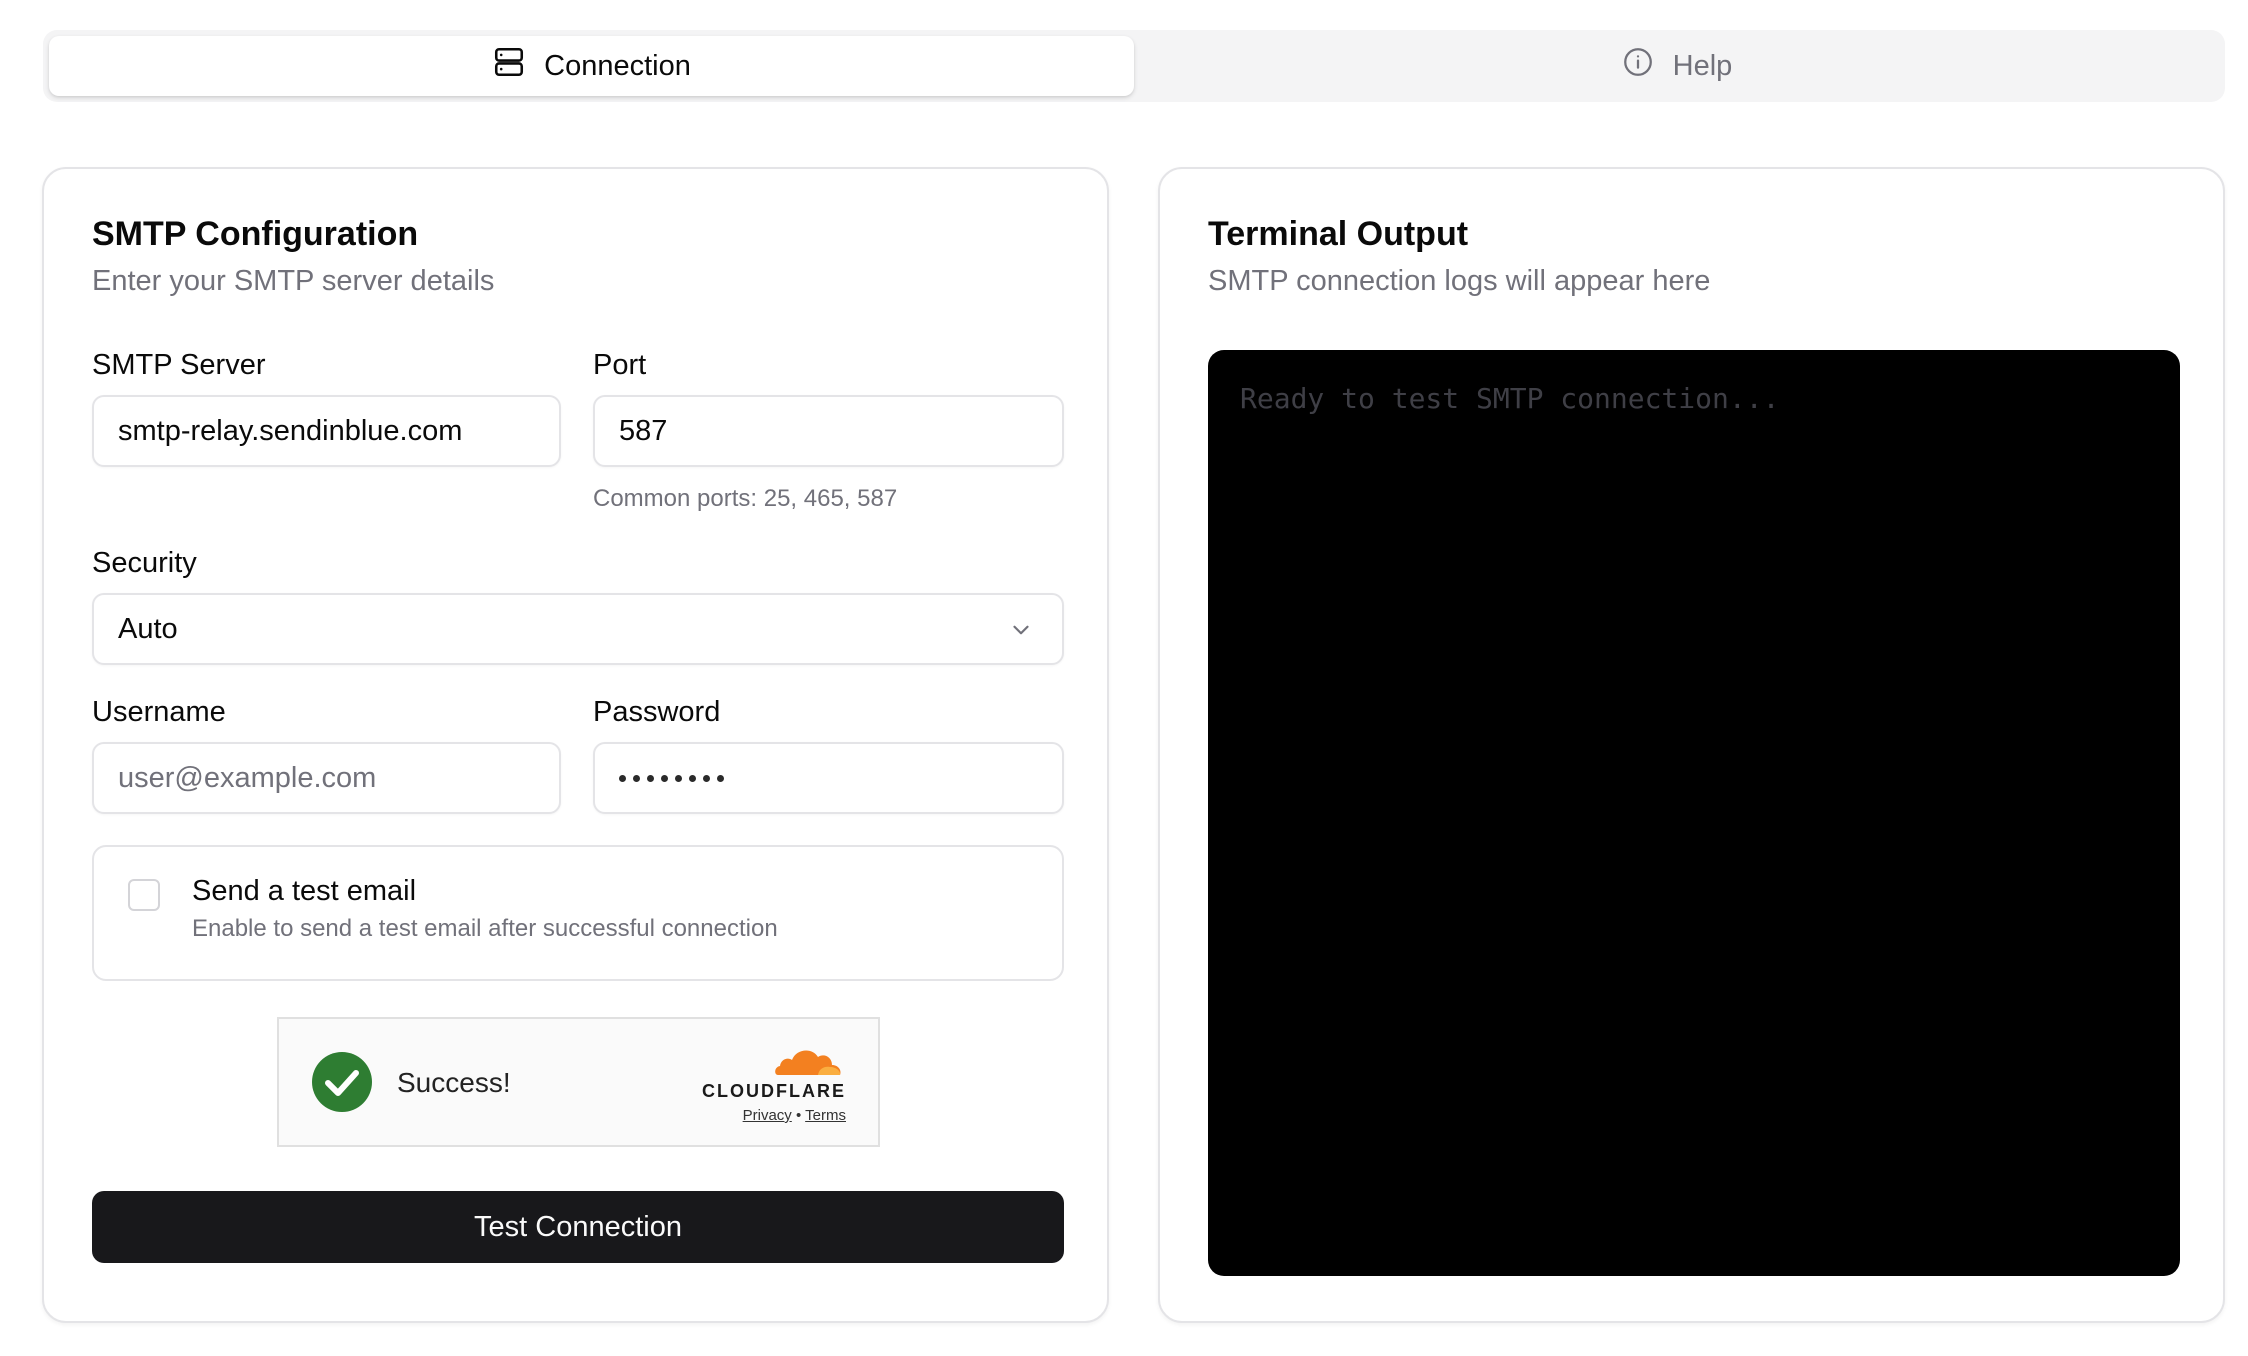 The image size is (2248, 1356). What do you see at coordinates (1021, 630) in the screenshot?
I see `chevron-down-icon` at bounding box center [1021, 630].